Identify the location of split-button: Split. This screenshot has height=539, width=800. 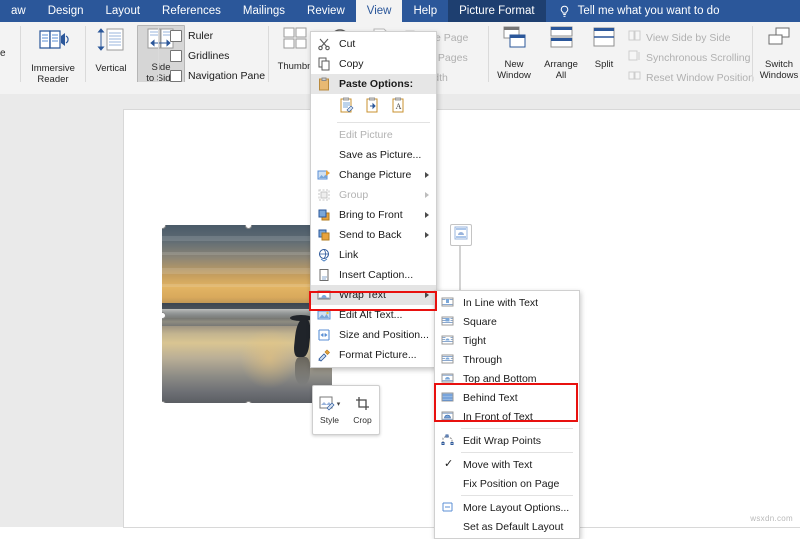
(604, 47).